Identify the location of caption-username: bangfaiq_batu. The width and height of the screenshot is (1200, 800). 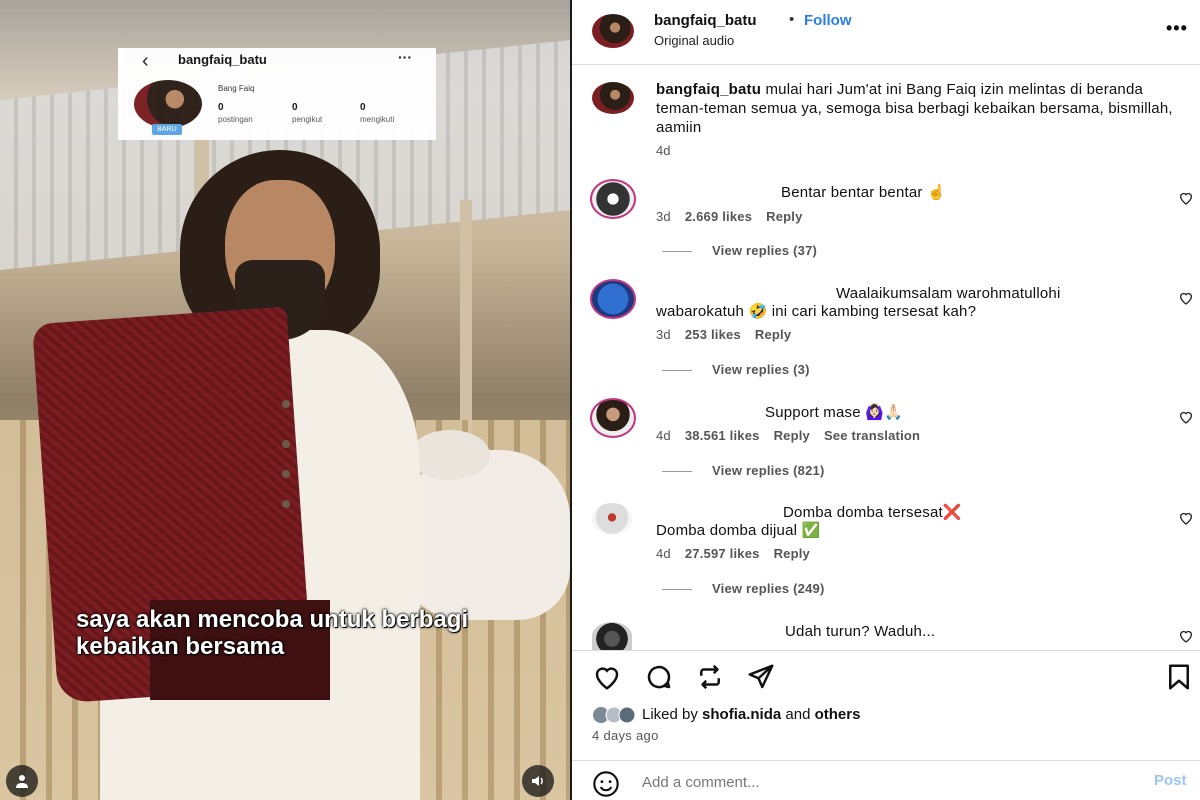
(708, 89).